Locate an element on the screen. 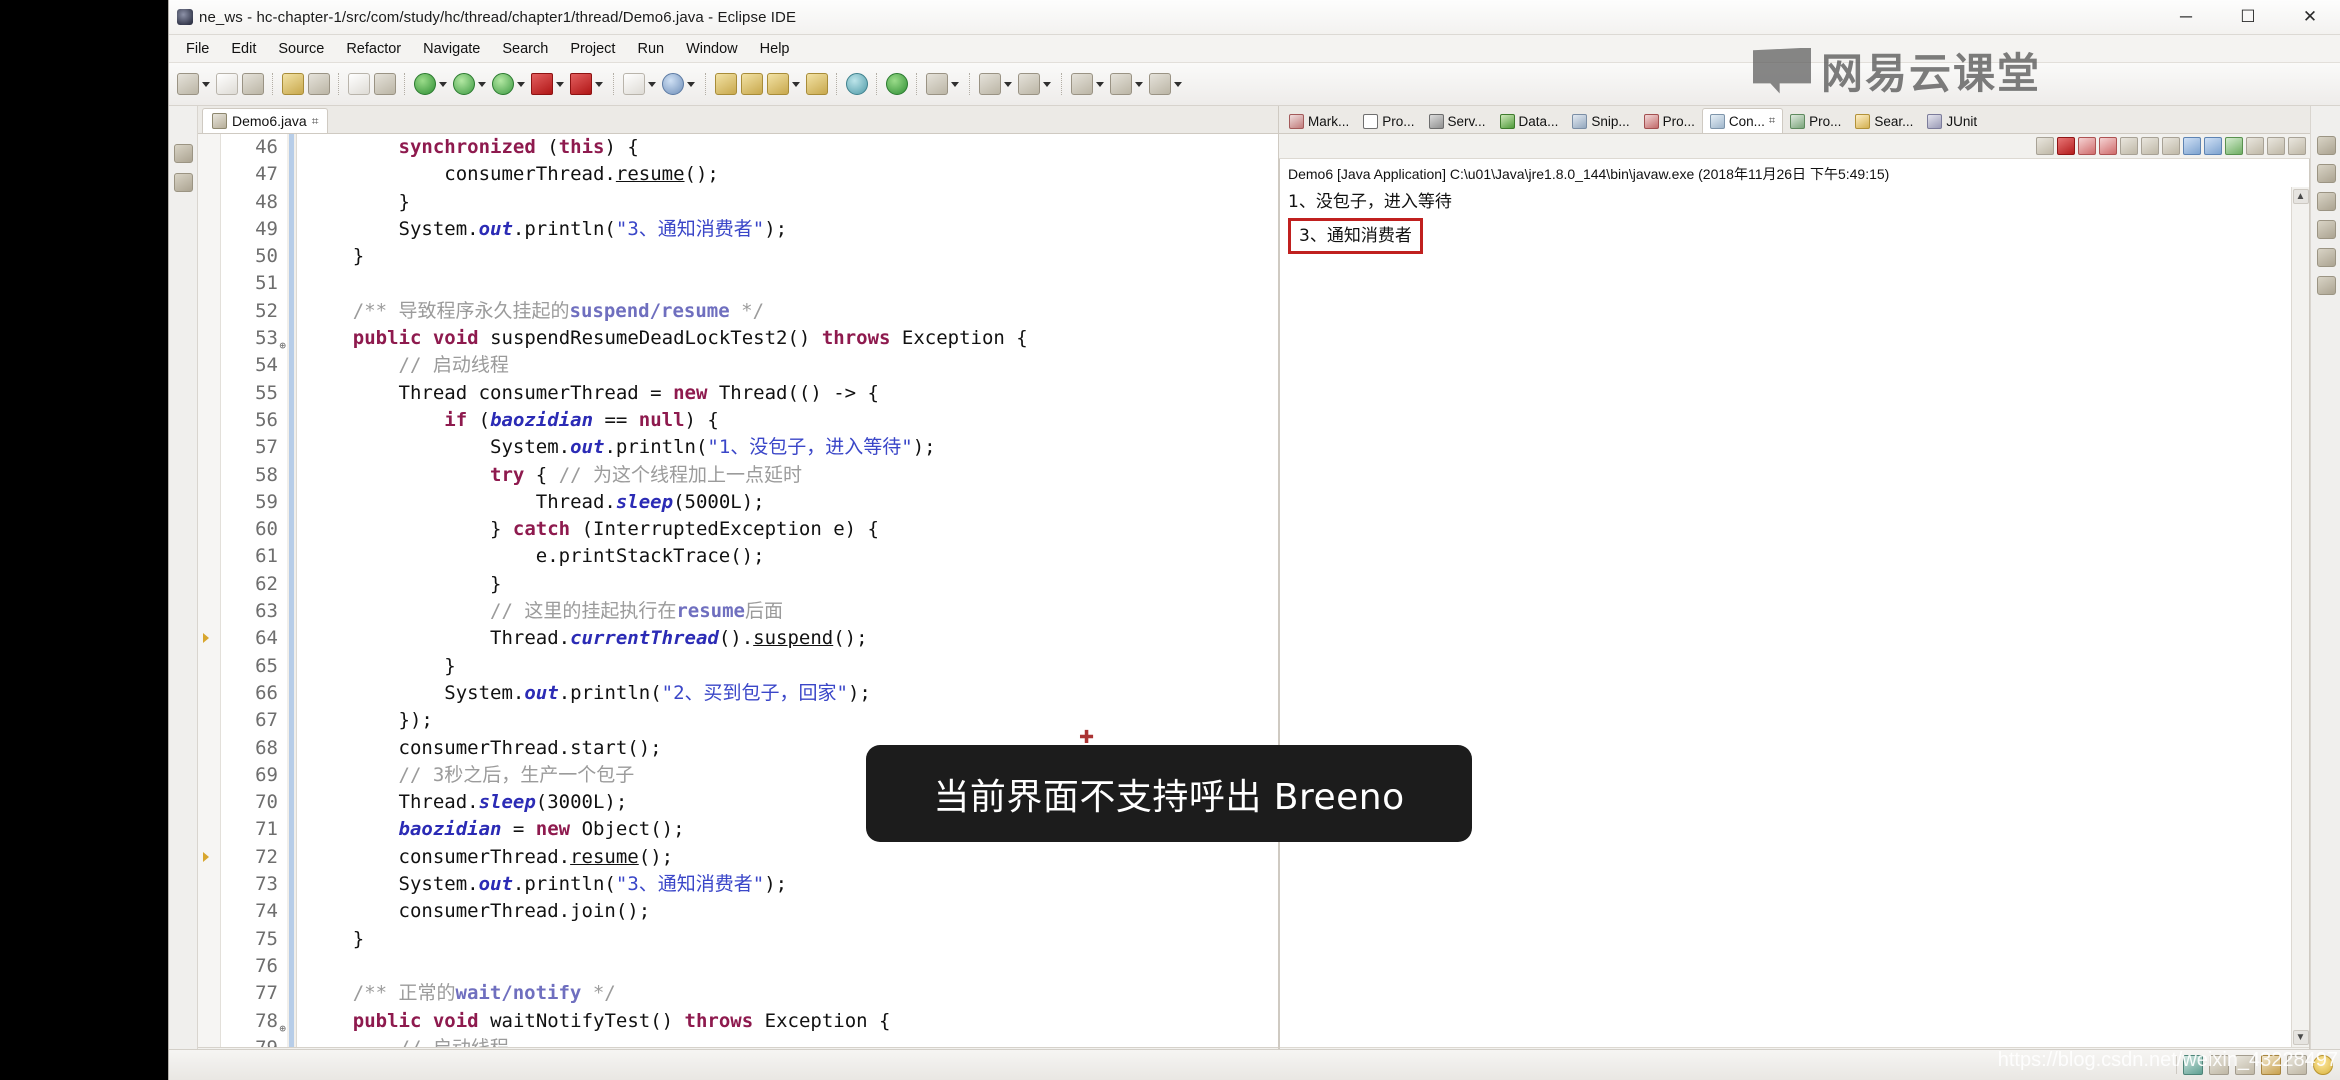 The width and height of the screenshot is (2340, 1080). java-perspective-icon is located at coordinates (2326, 173).